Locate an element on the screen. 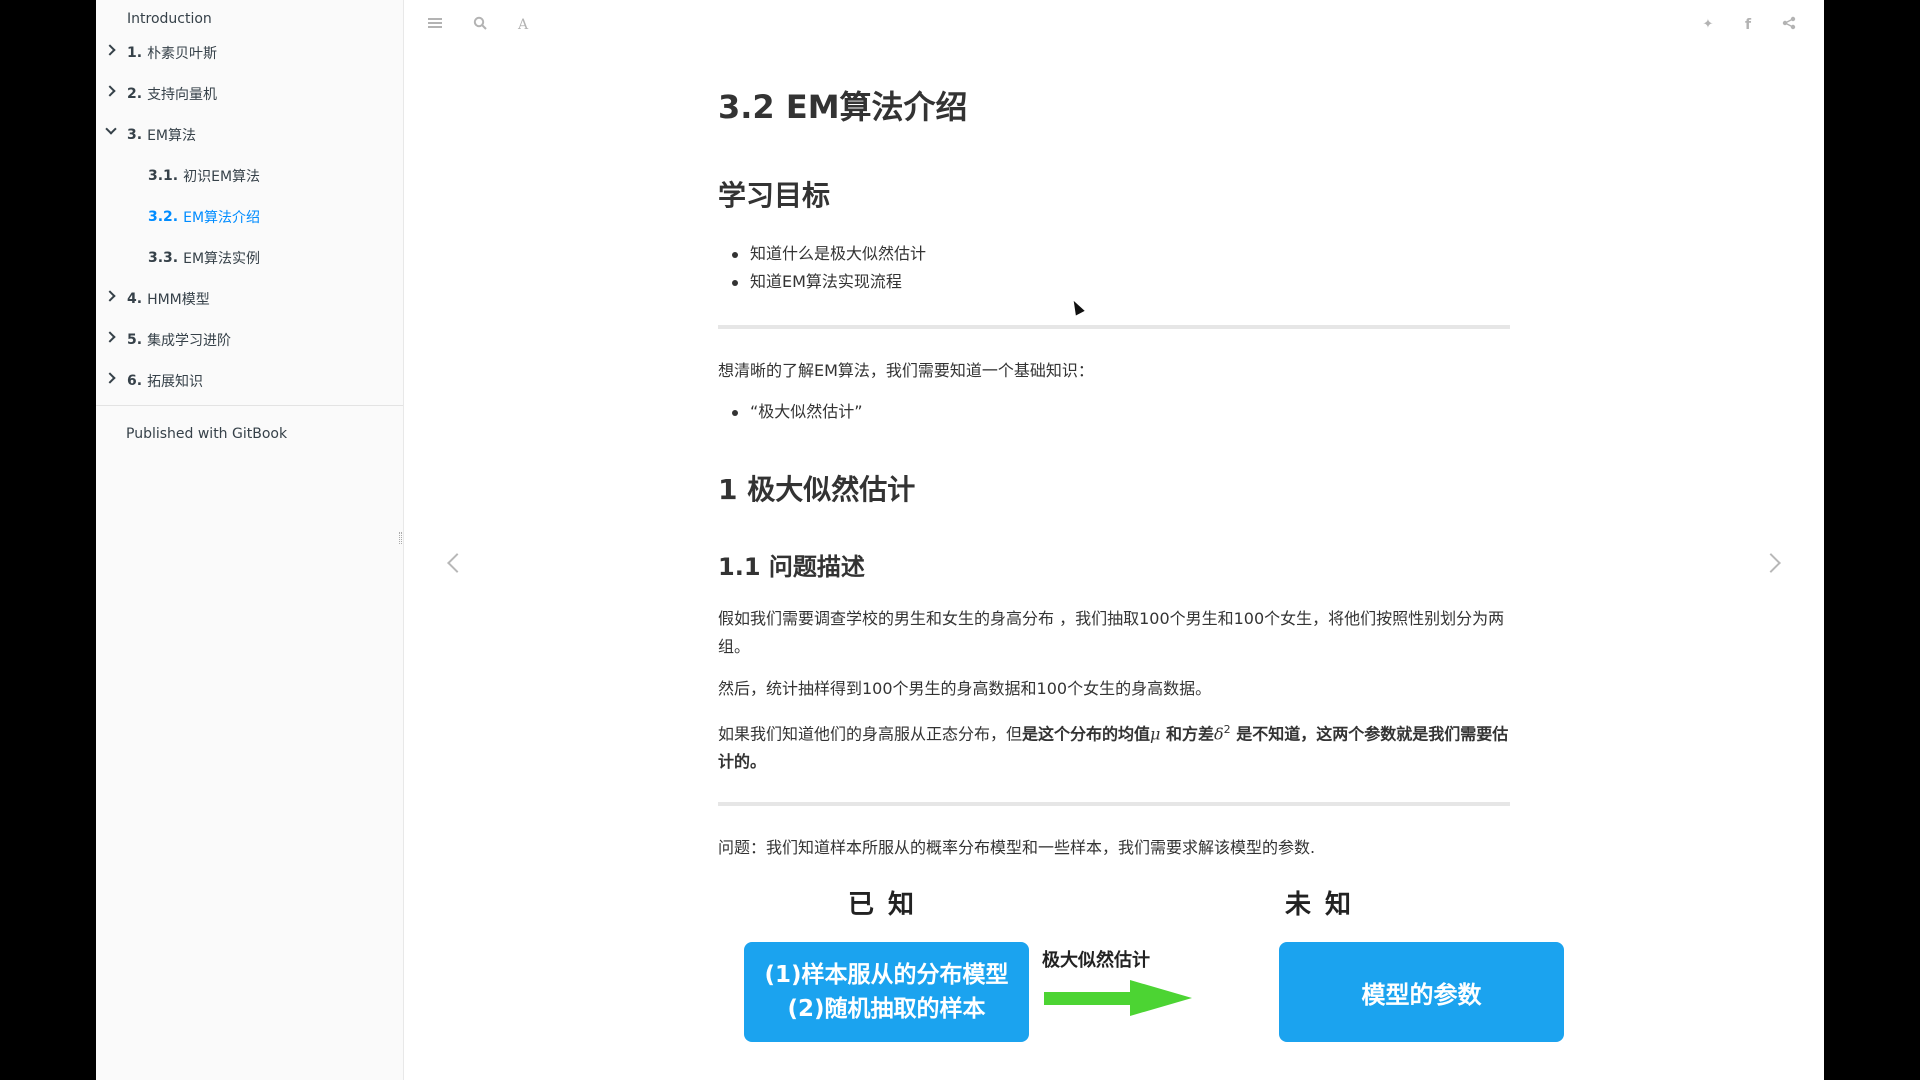  arrow-label: 极大似然估计 is located at coordinates (1096, 960).